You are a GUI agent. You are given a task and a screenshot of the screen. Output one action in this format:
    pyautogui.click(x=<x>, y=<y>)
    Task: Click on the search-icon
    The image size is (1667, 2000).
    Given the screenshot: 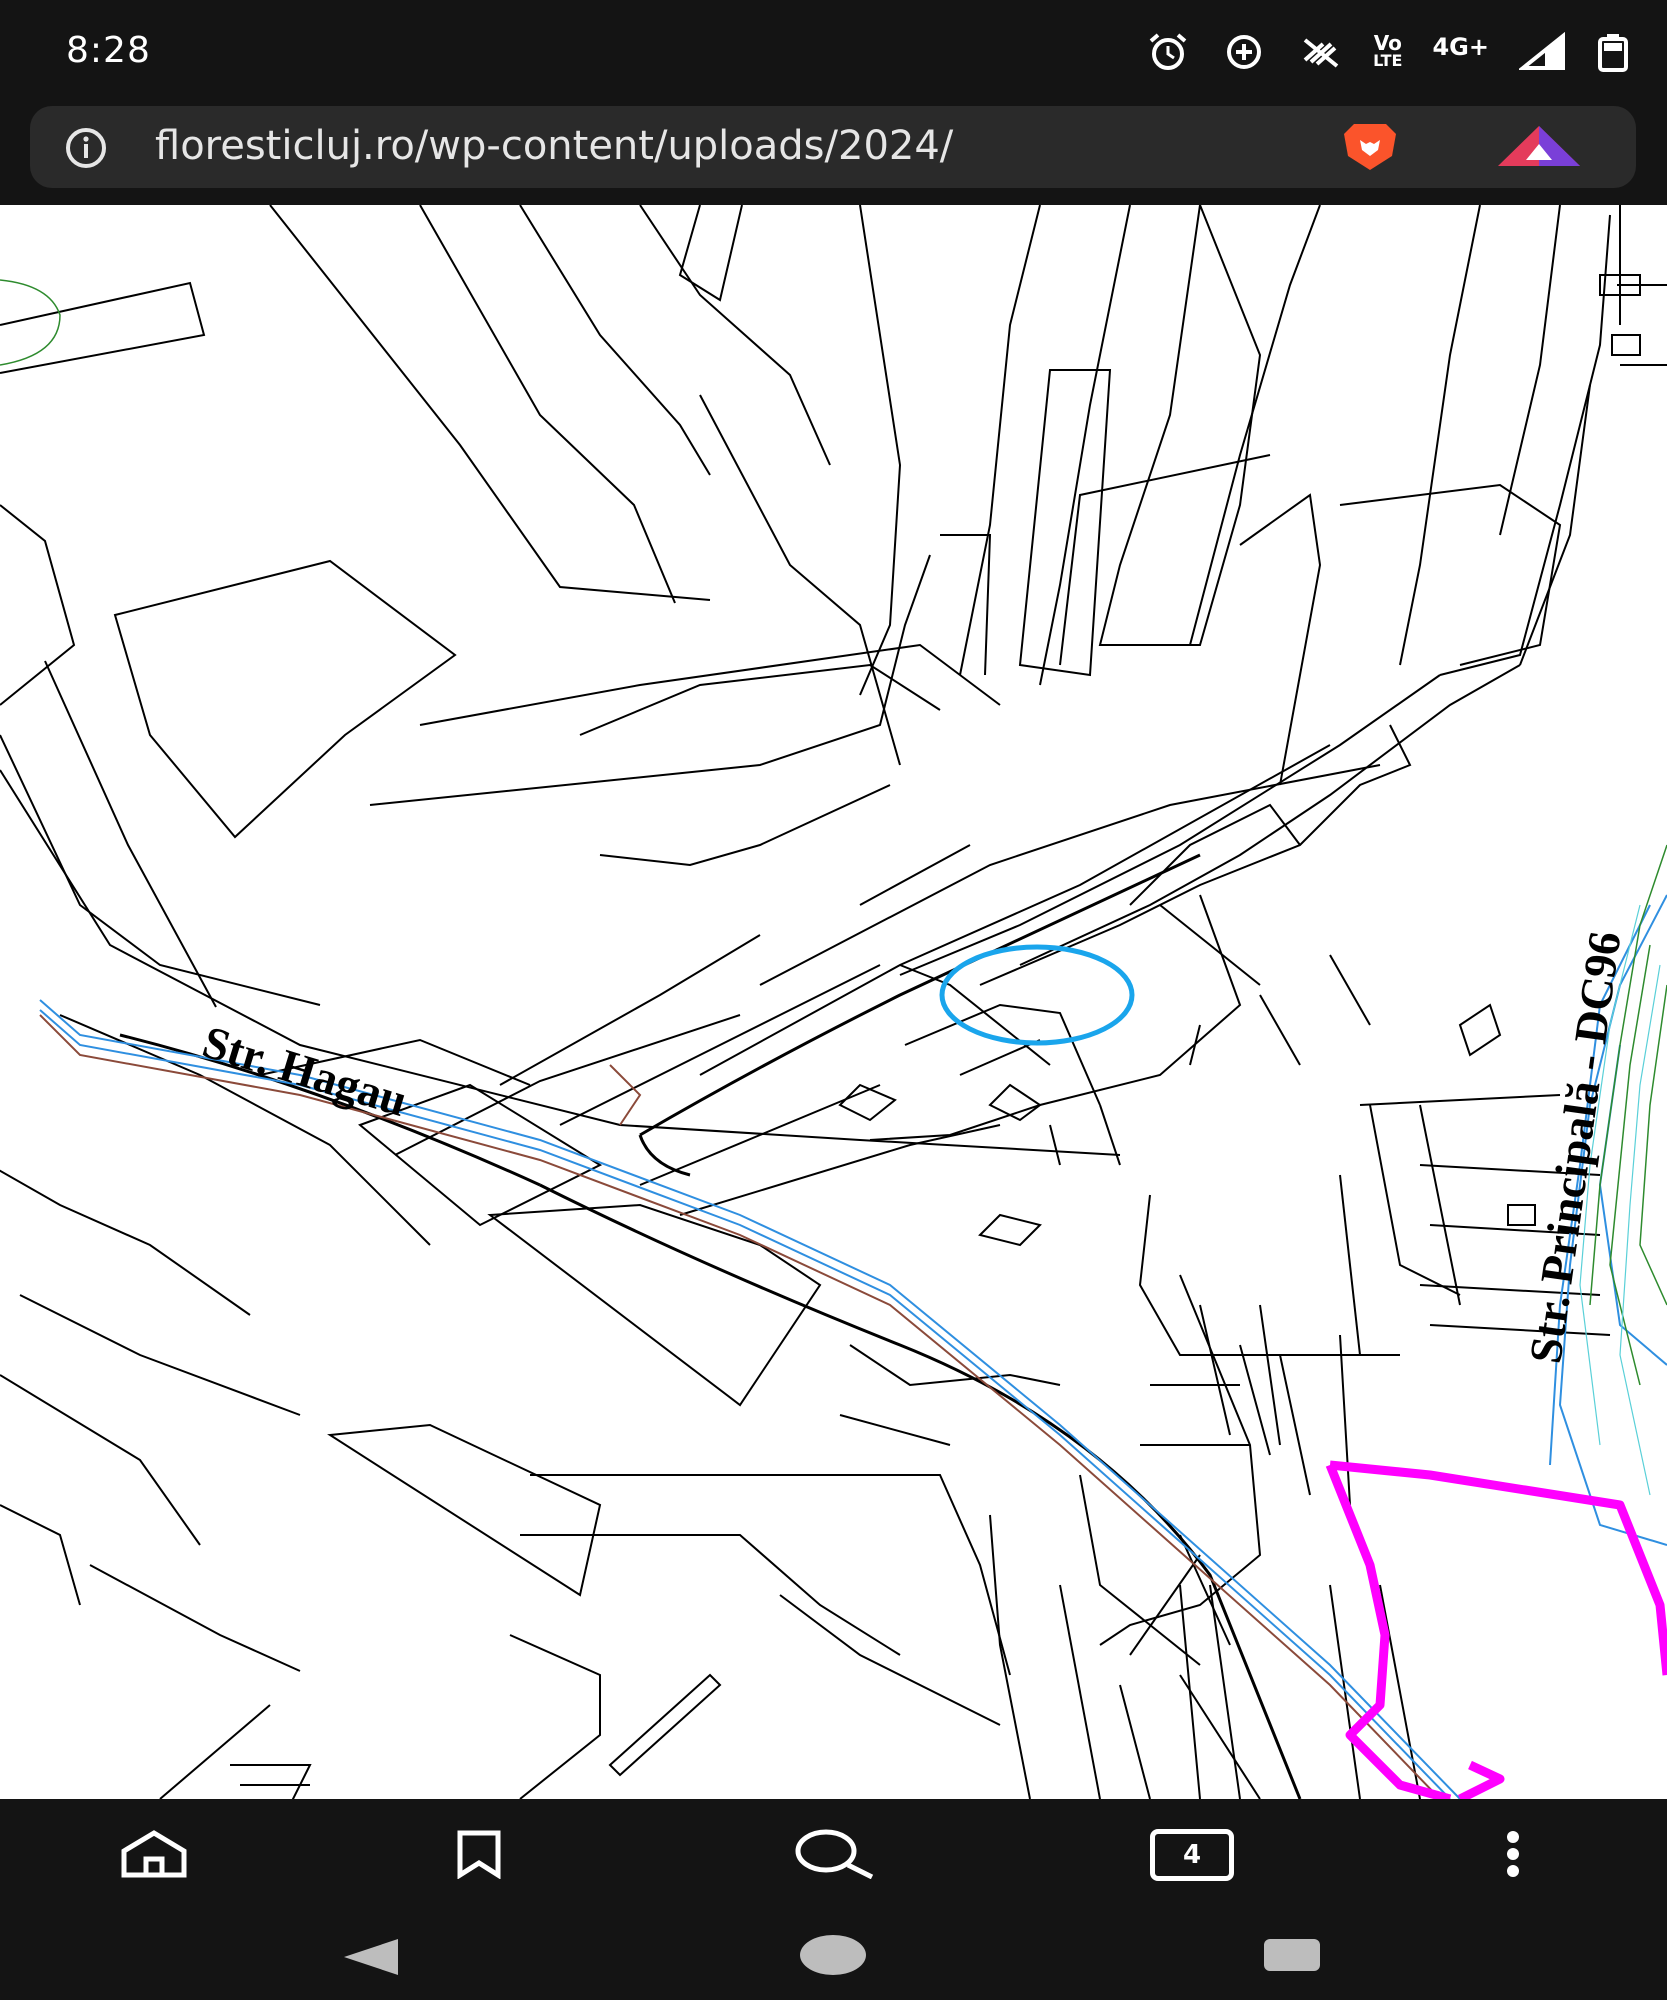 What is the action you would take?
    pyautogui.click(x=834, y=1854)
    